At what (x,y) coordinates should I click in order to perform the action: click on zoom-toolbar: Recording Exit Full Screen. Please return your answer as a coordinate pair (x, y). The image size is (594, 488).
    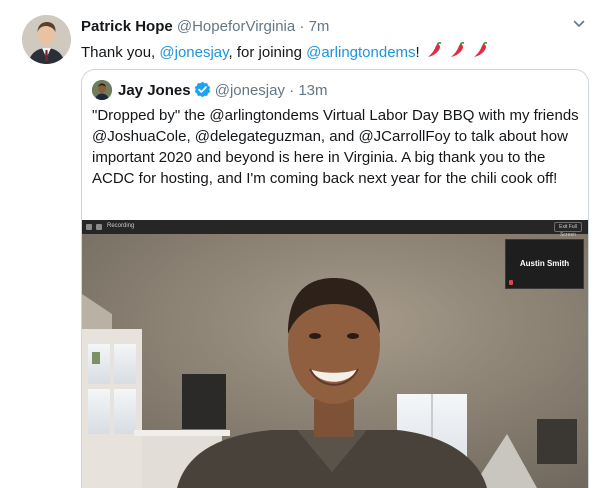
    Looking at the image, I should click on (335, 229).